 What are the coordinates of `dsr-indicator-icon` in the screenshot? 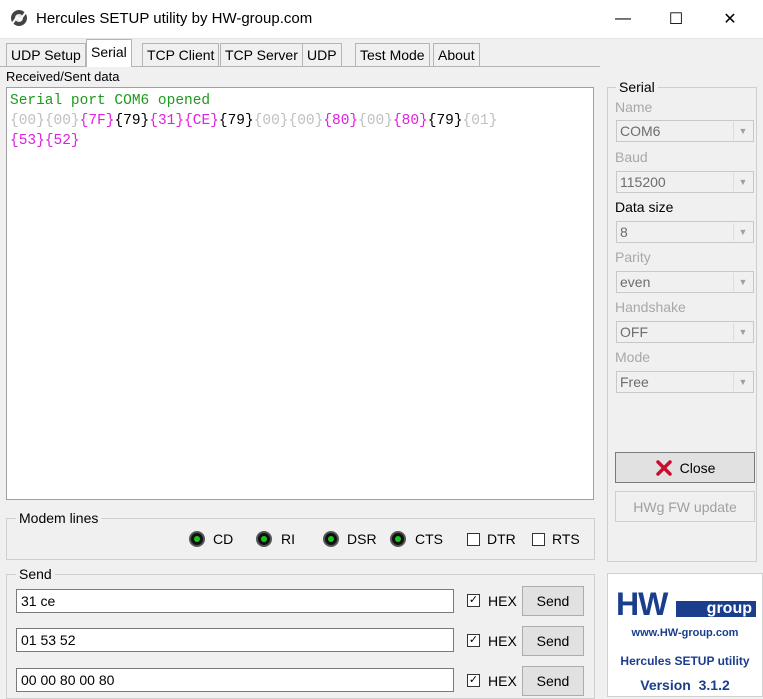 It's located at (331, 539).